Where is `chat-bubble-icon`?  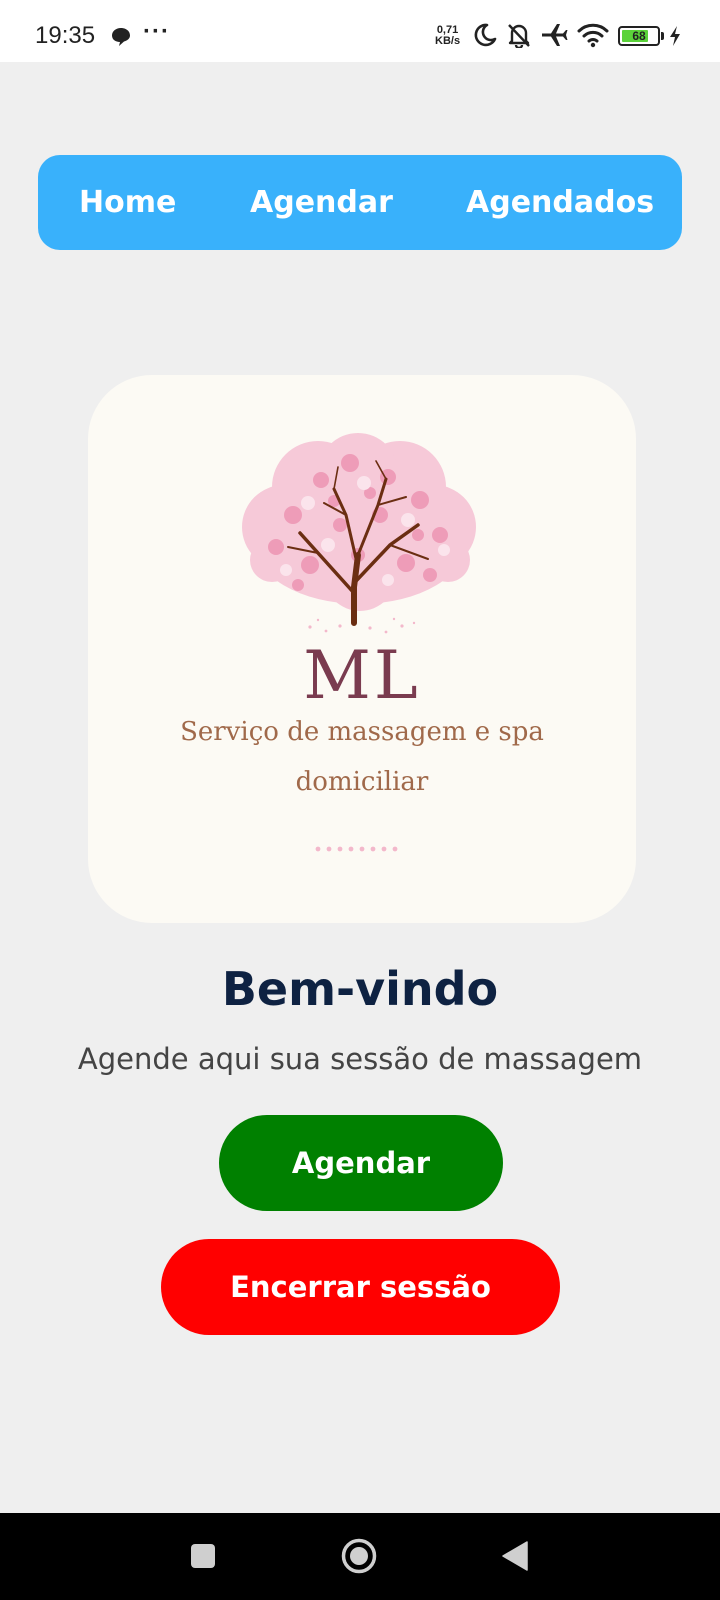 chat-bubble-icon is located at coordinates (121, 39).